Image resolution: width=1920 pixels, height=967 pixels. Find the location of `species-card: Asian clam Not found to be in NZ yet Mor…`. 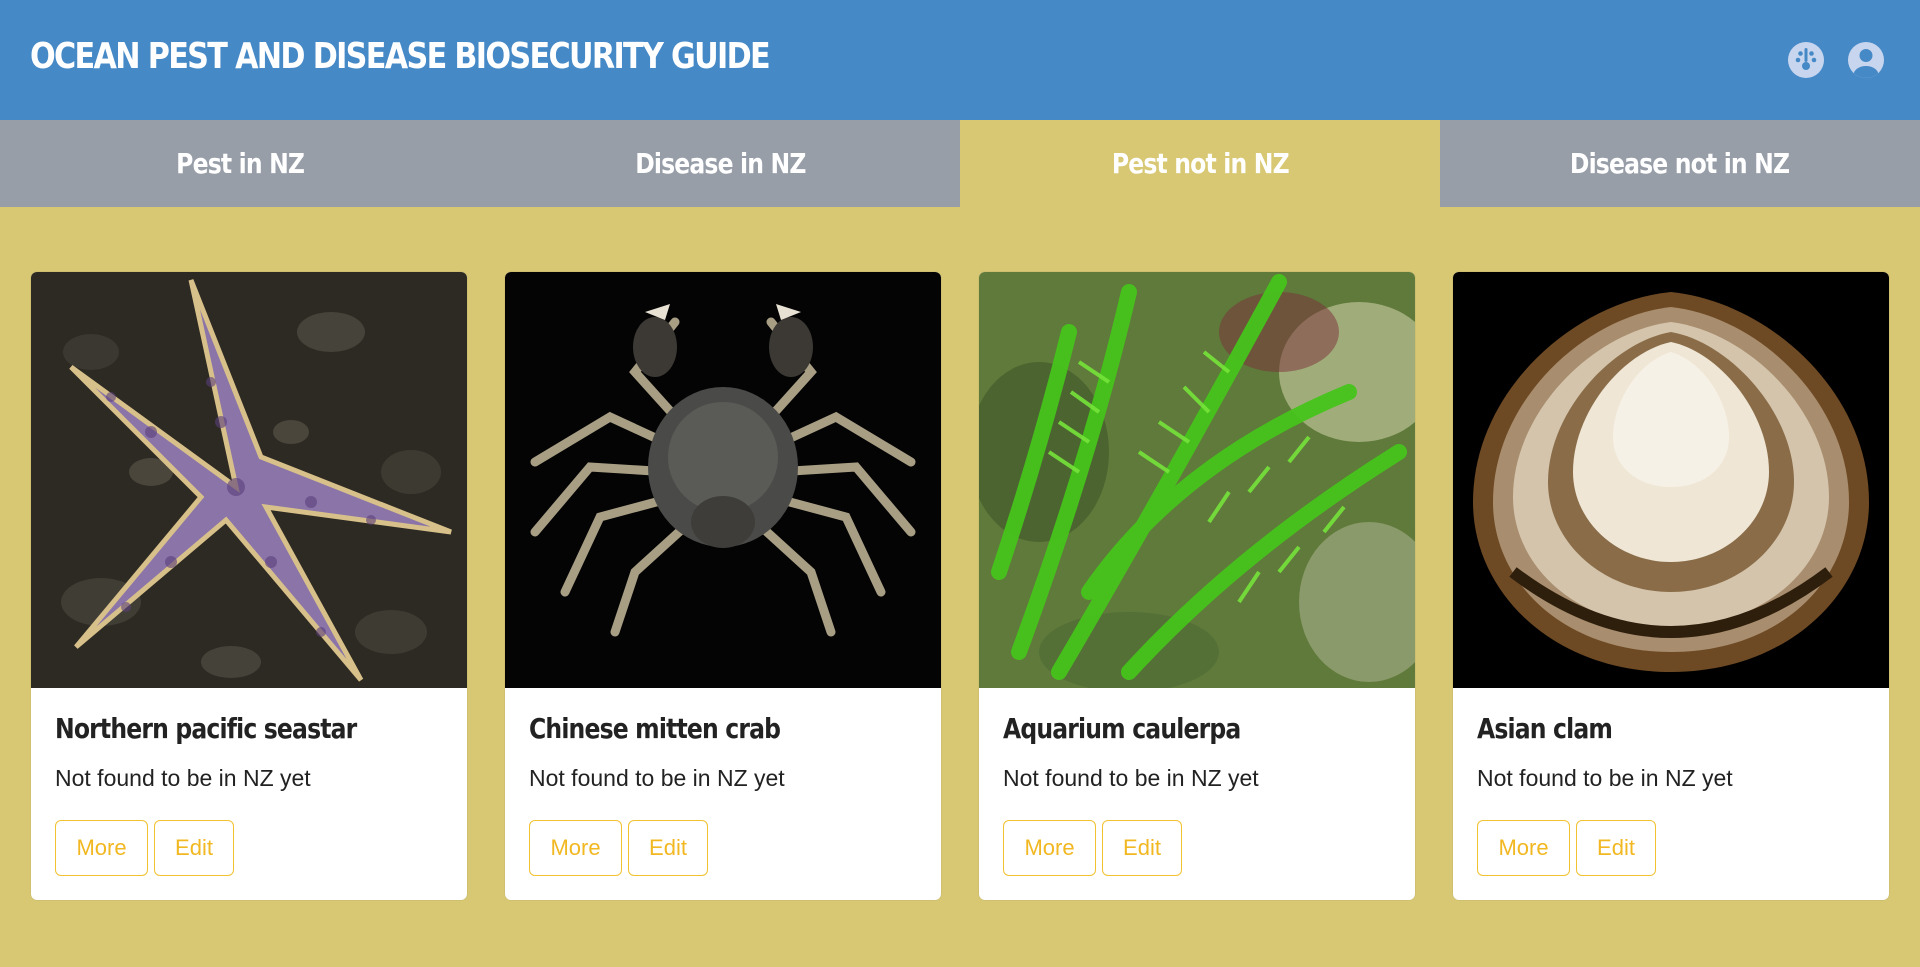

species-card: Asian clam Not found to be in NZ yet Mor… is located at coordinates (1671, 586).